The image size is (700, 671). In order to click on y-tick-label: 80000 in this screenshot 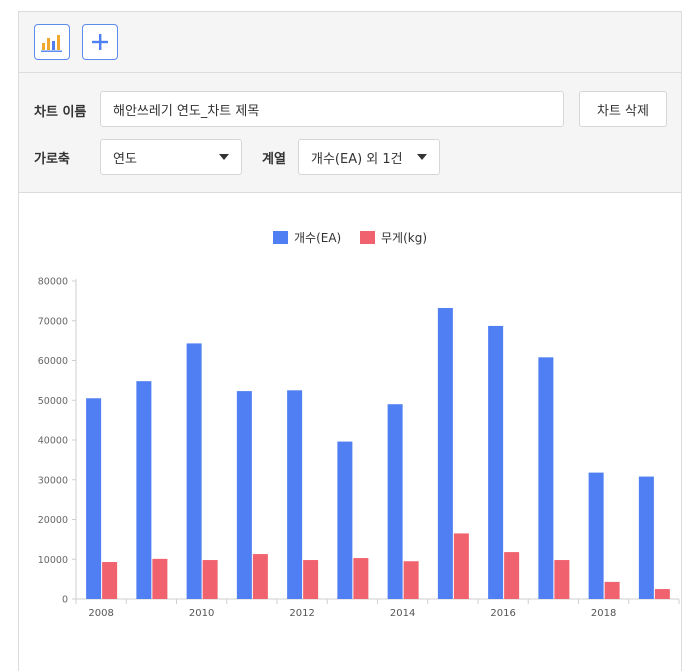, I will do `click(53, 282)`.